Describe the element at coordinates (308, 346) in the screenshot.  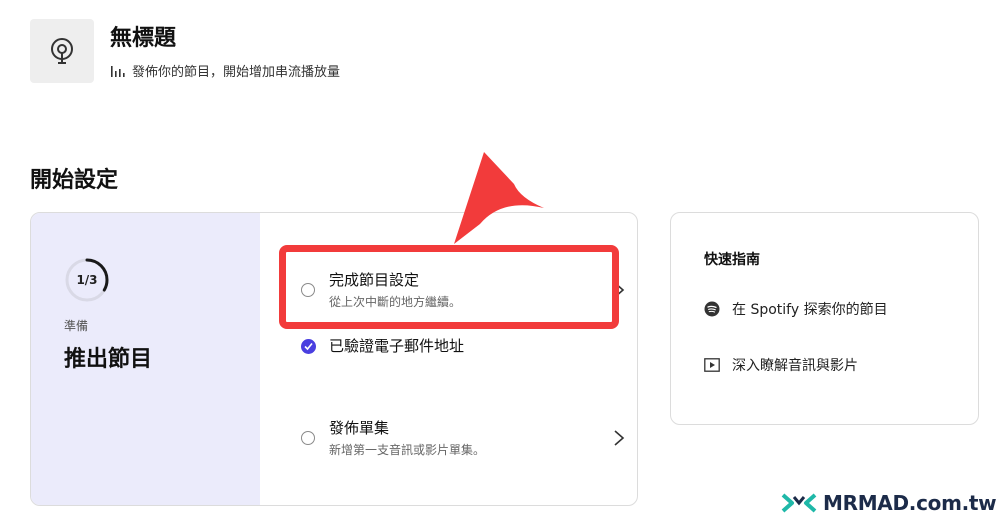
I see `check-circle-icon` at that location.